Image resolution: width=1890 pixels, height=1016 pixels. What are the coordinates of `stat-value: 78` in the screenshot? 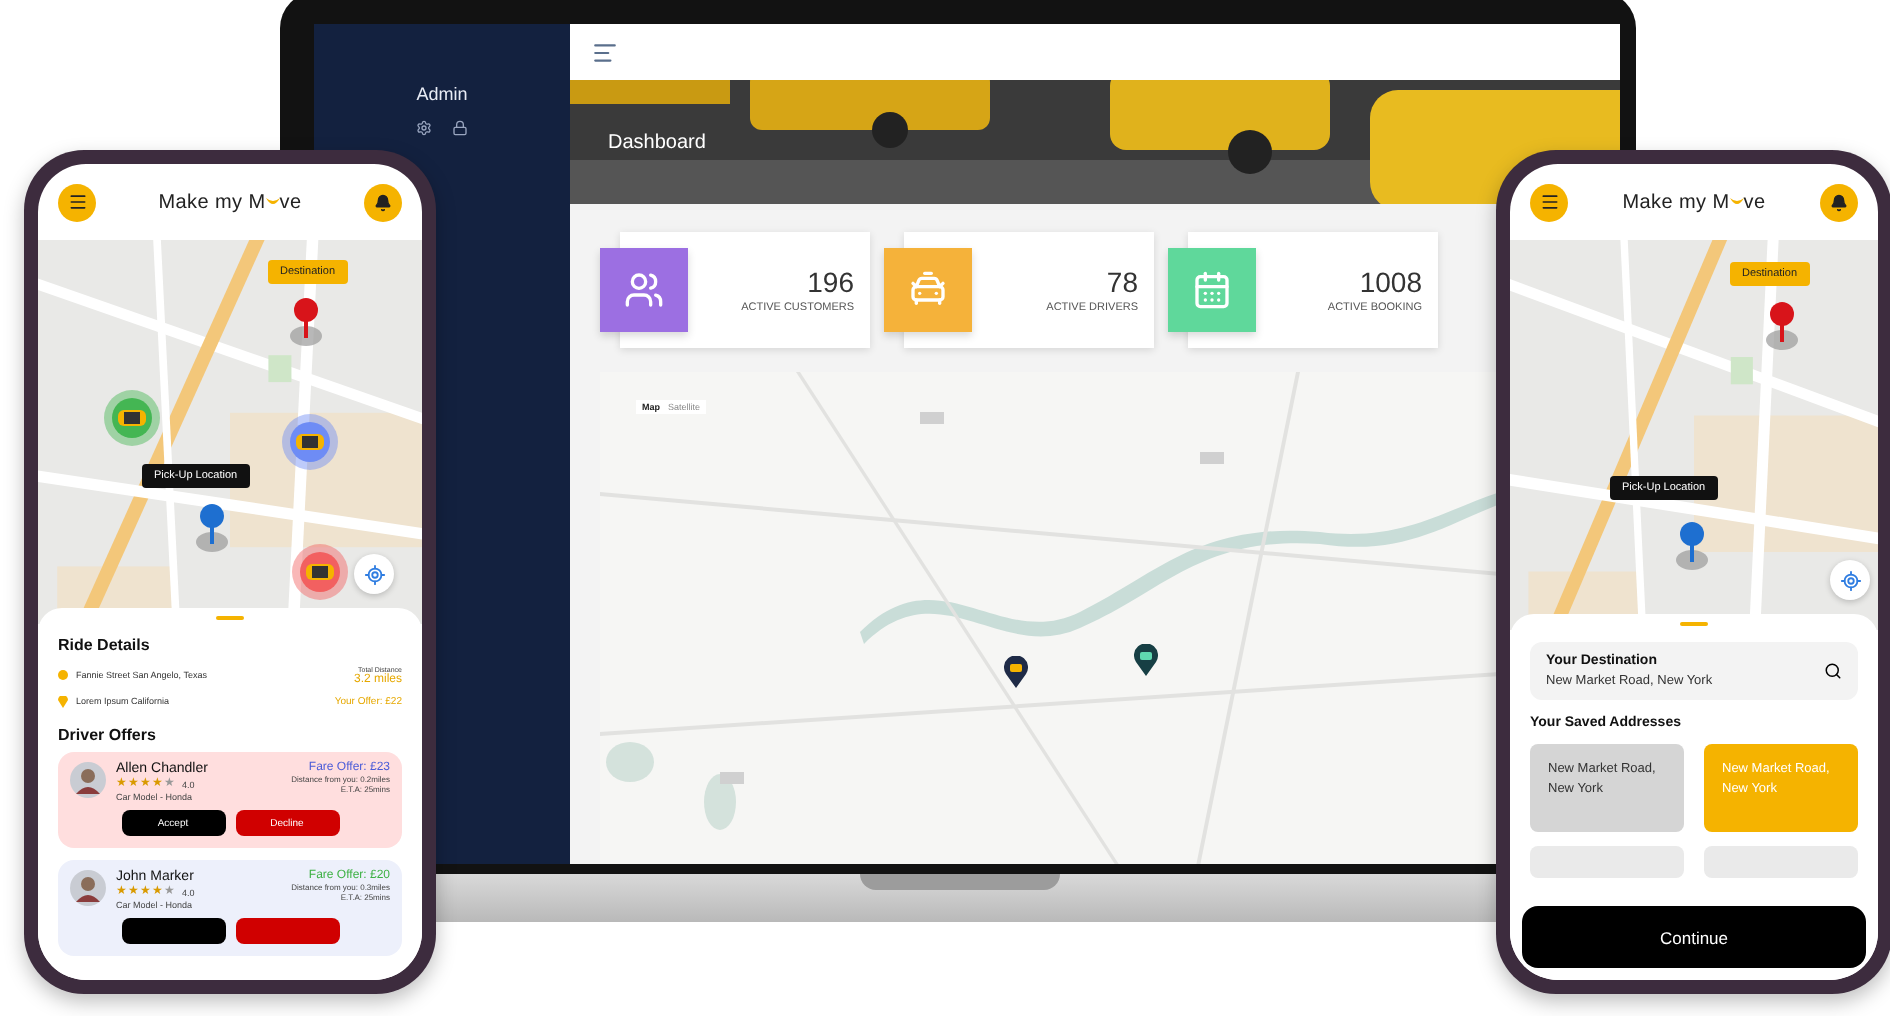 It's located at (1122, 282).